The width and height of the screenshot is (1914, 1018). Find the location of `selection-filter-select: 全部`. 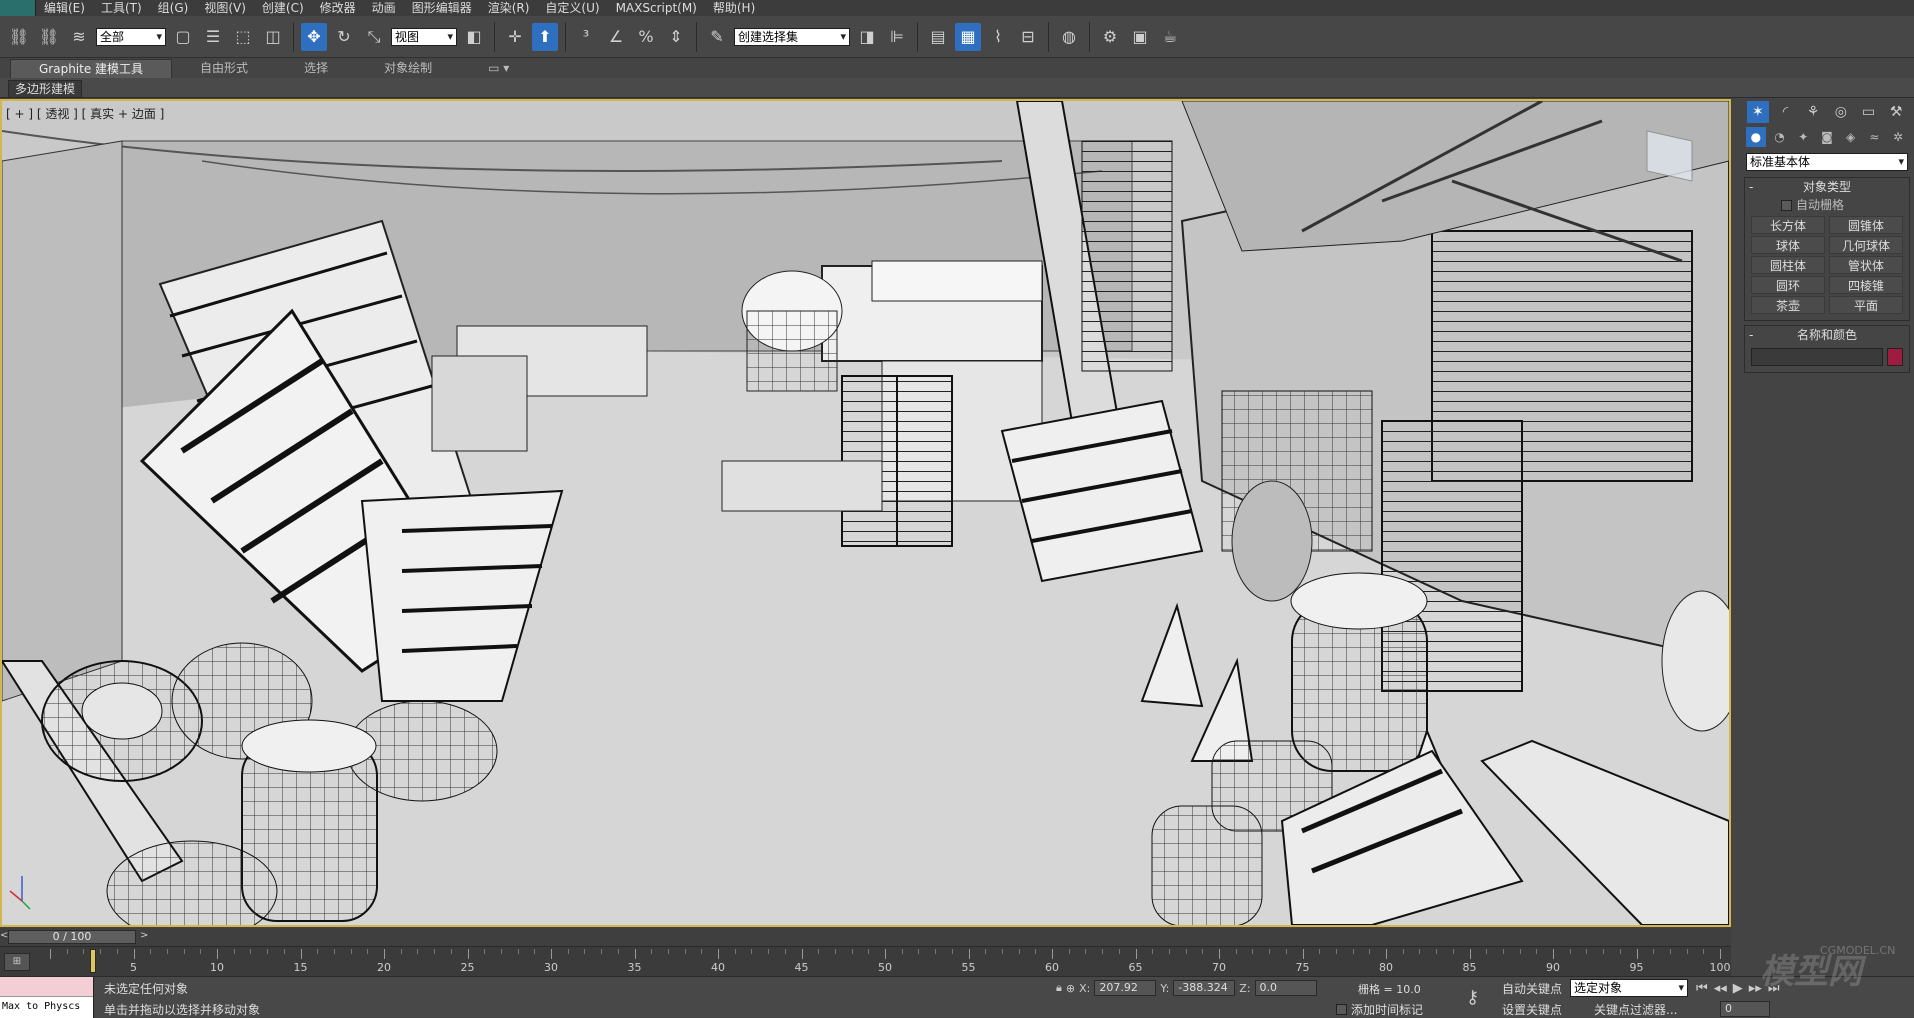

selection-filter-select: 全部 is located at coordinates (131, 36).